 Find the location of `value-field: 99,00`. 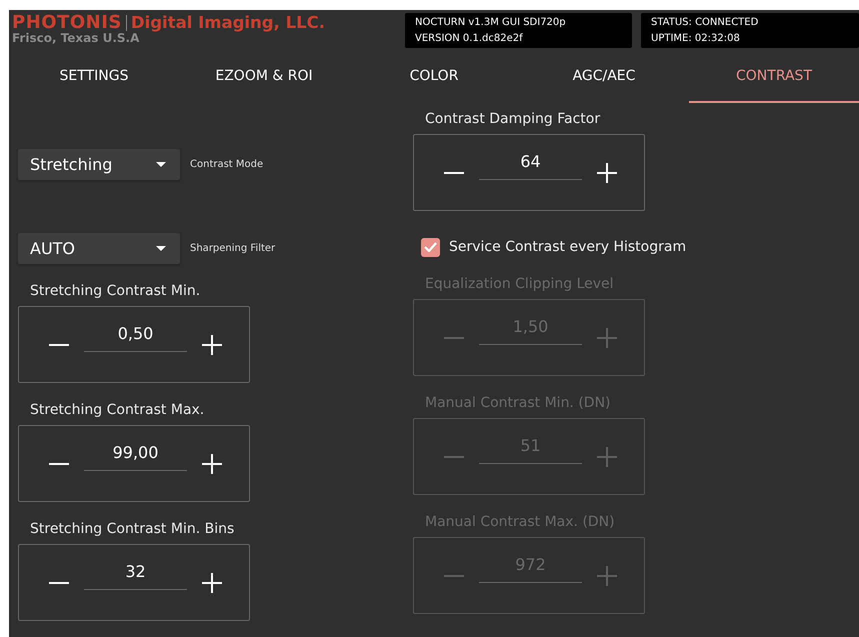

value-field: 99,00 is located at coordinates (135, 456).